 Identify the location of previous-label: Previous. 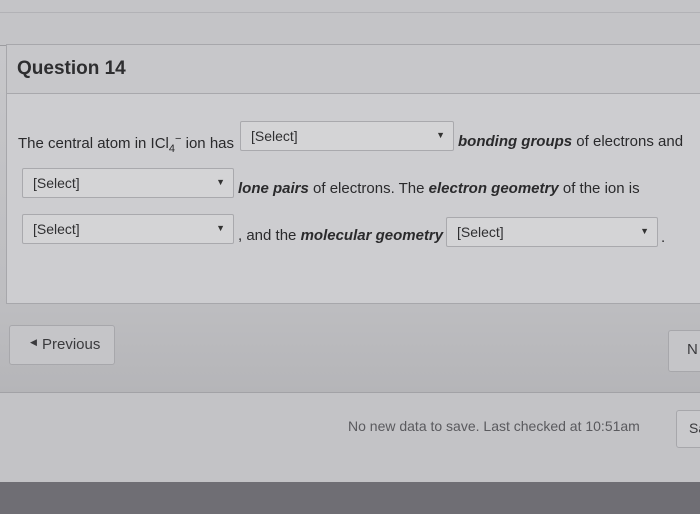
(71, 344).